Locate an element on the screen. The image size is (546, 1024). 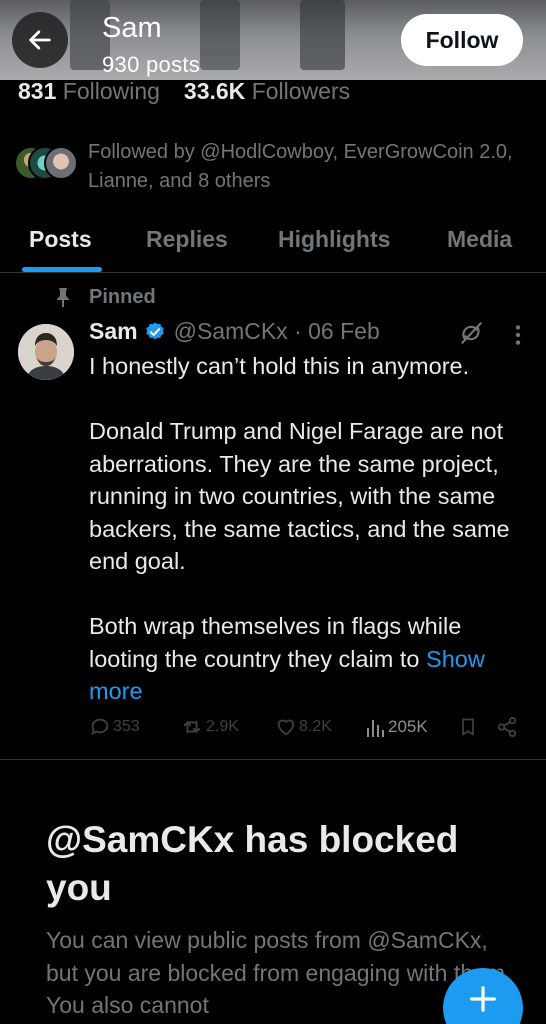
post-actions: 353 2.9K 8.2K 205K is located at coordinates (309, 729).